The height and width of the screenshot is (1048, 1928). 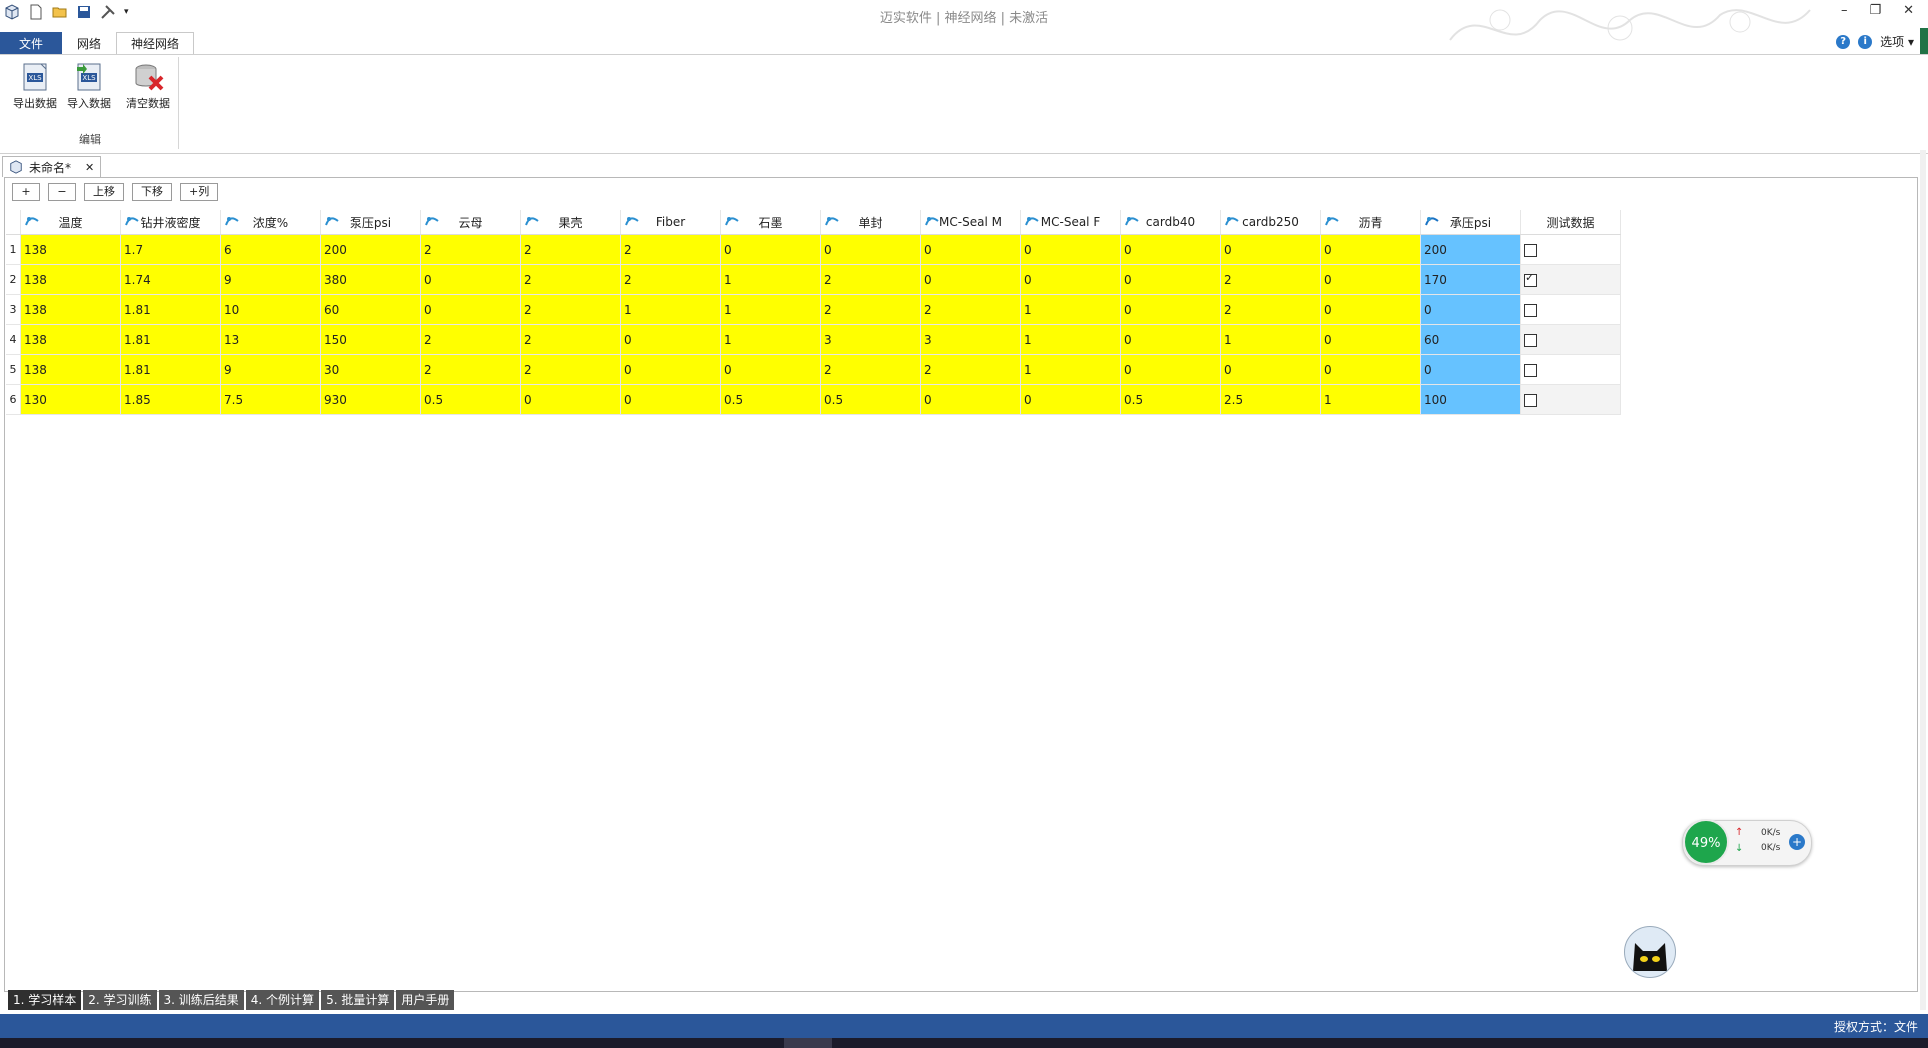 I want to click on input-cell: 7.5, so click(x=270, y=399).